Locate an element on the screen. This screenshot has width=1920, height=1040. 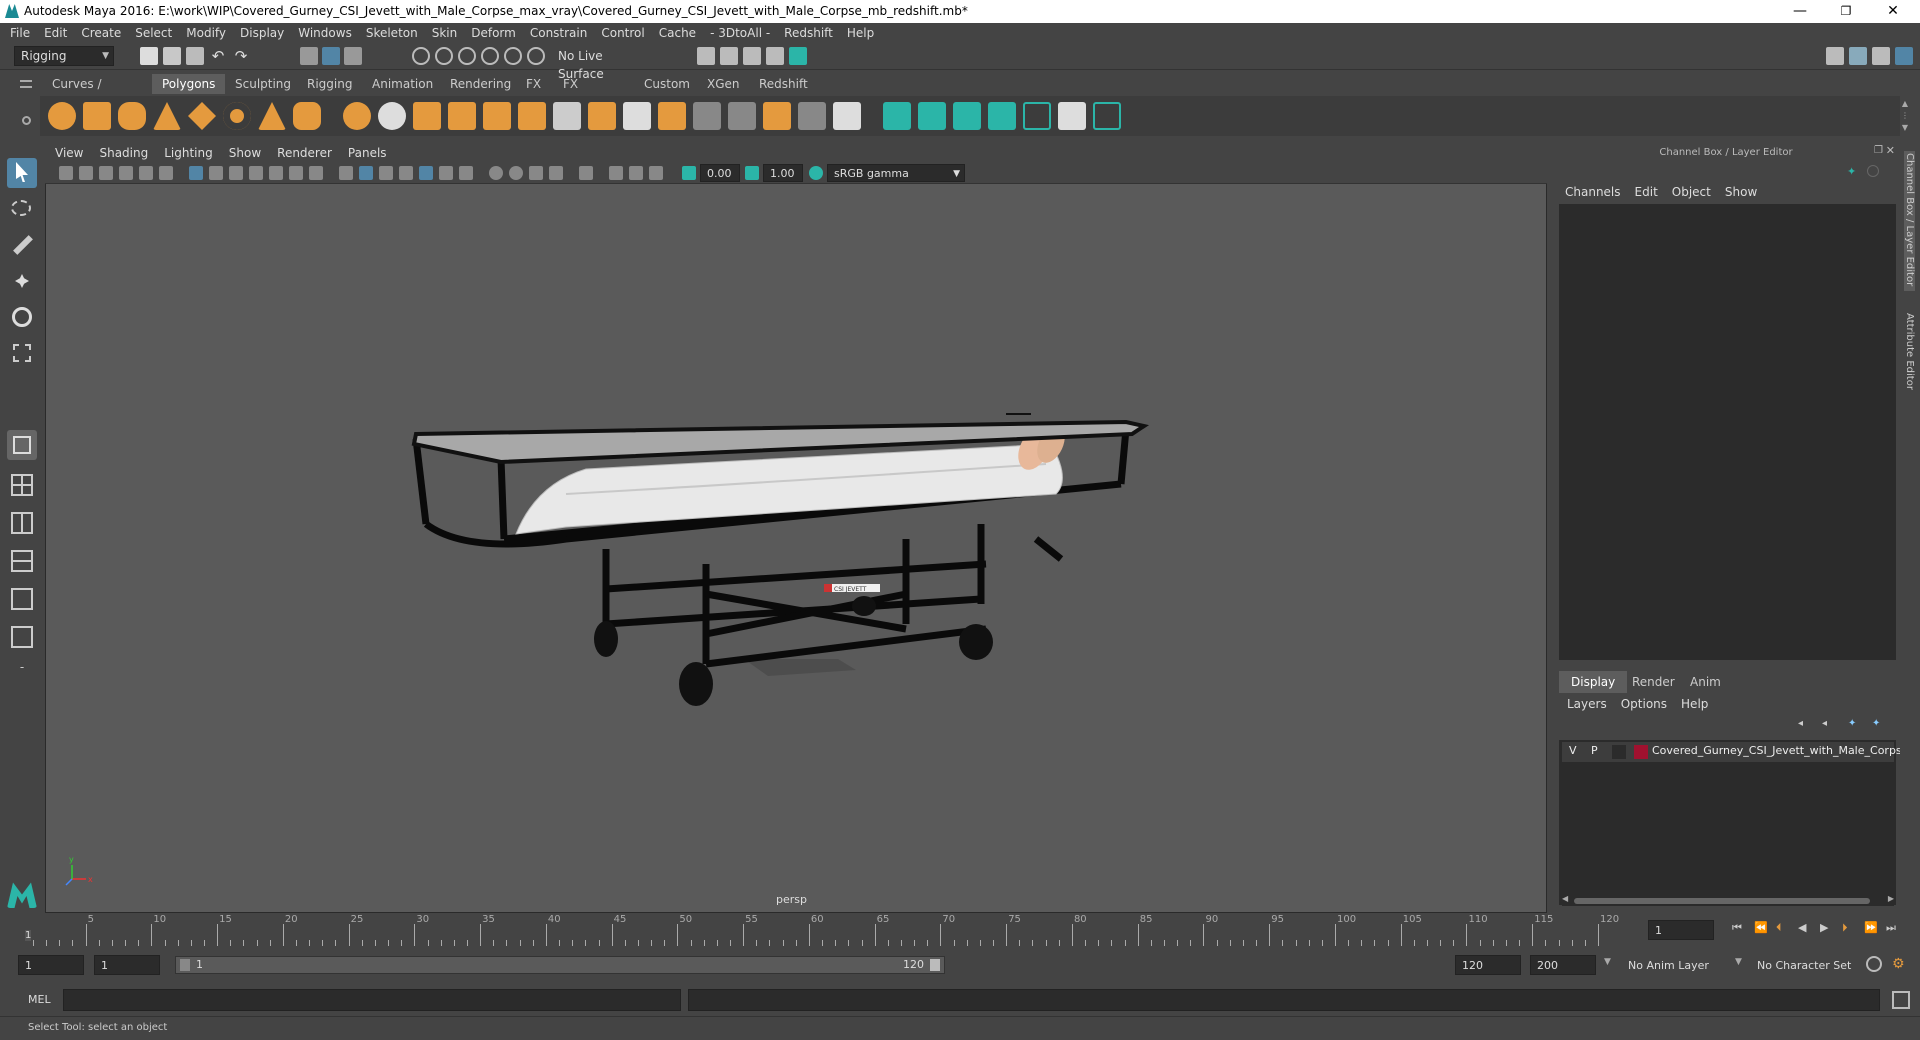
go-to-start-icon: ⏮ is located at coordinates (1737, 928).